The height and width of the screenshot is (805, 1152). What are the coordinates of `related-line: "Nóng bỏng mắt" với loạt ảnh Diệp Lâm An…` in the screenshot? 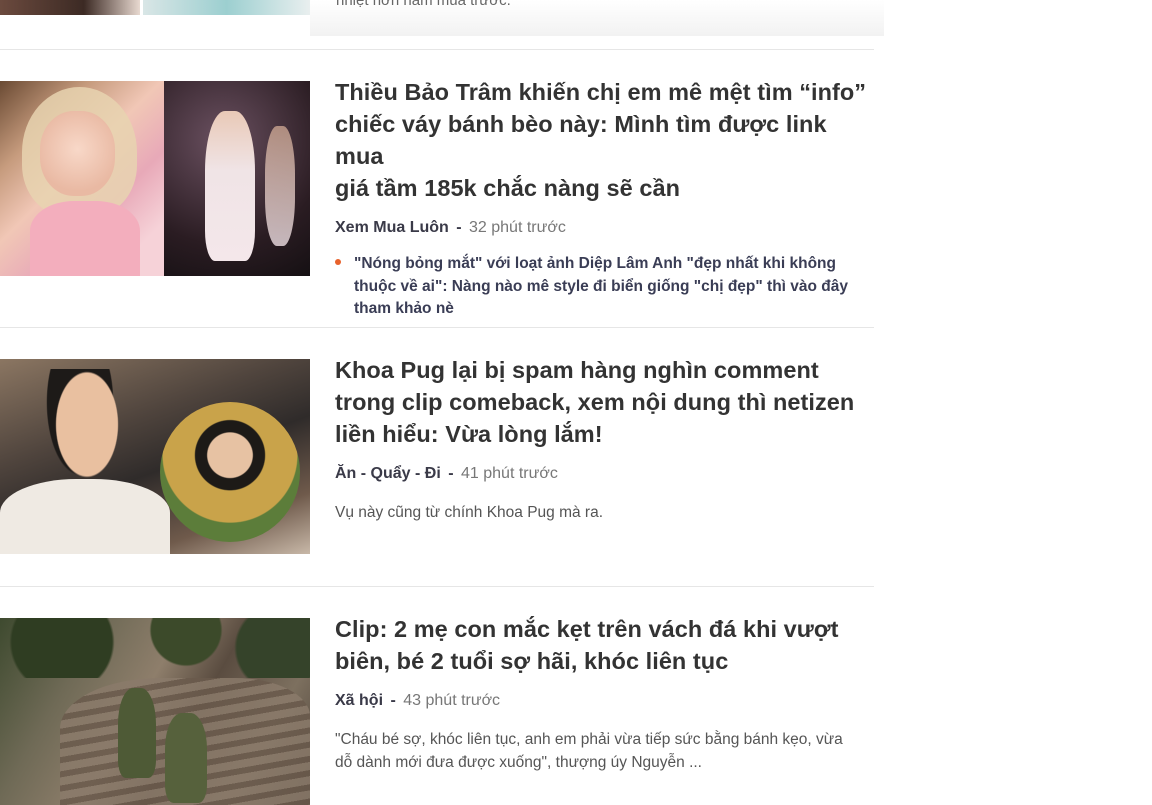 It's located at (595, 263).